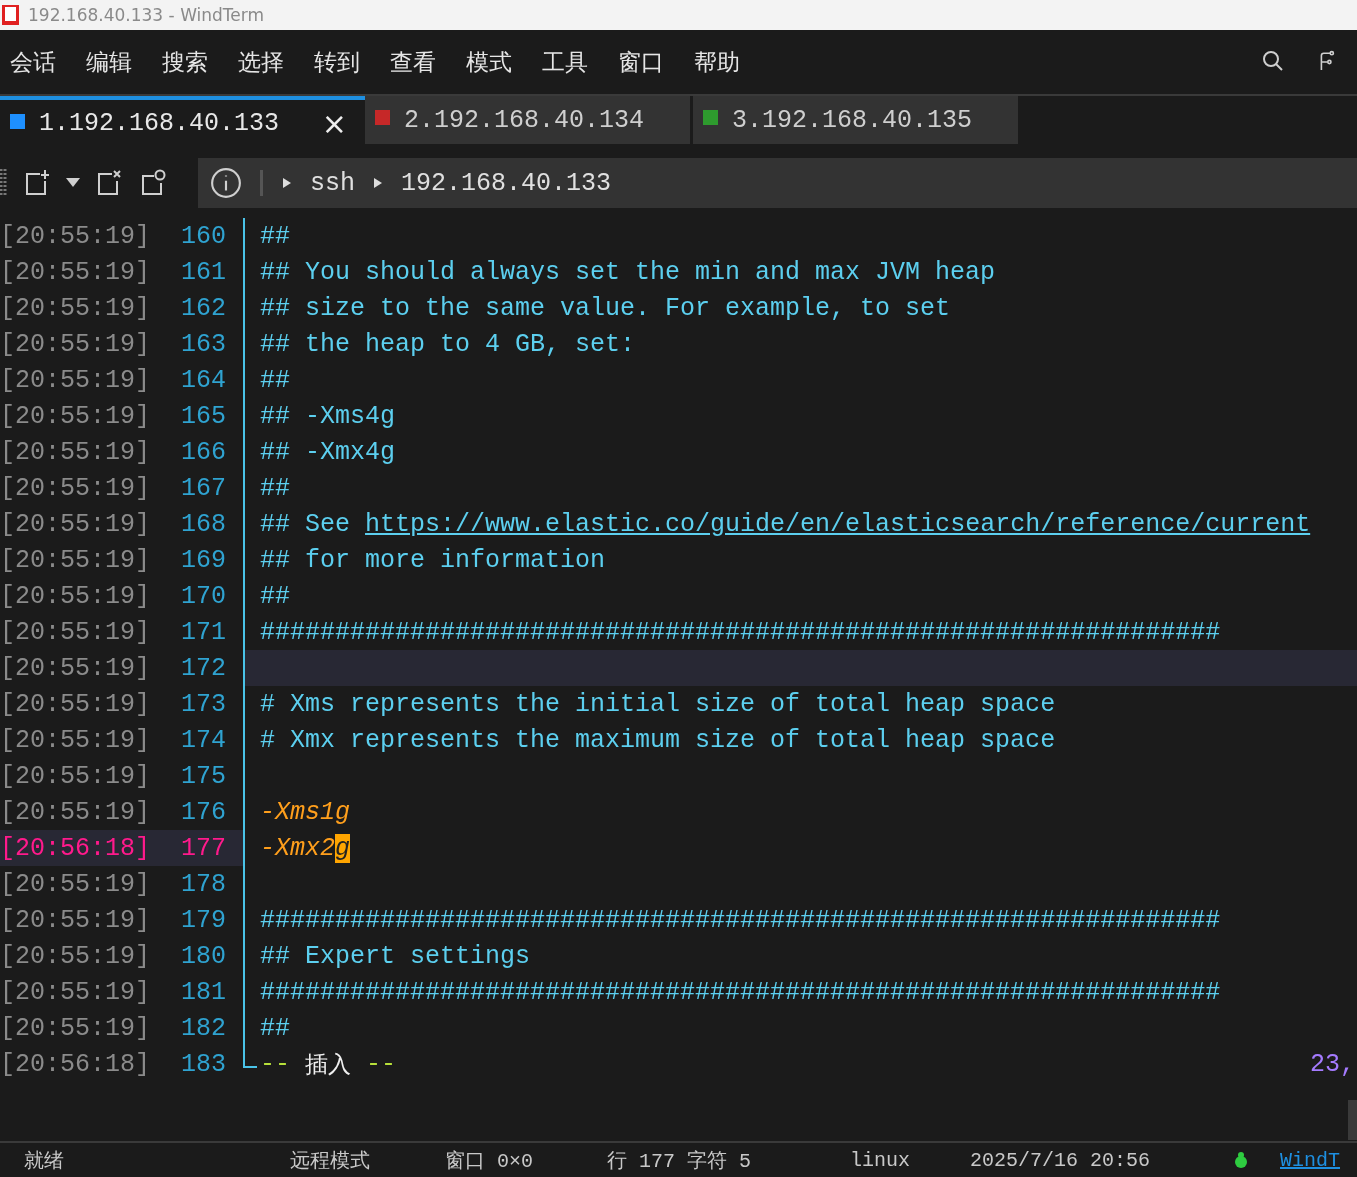  I want to click on status-text: 远程模式, so click(330, 1161).